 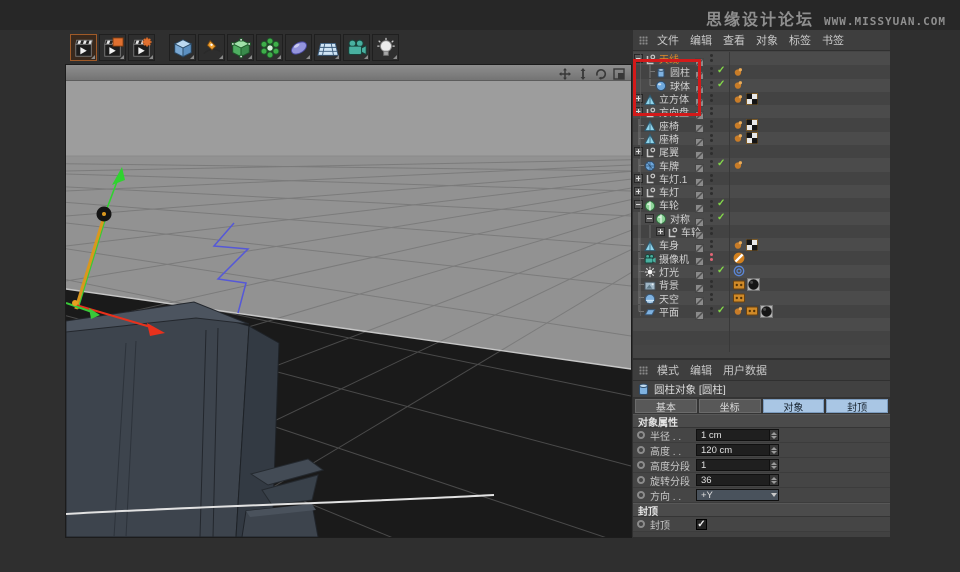 I want to click on object-row: 尾翼, so click(x=761, y=153).